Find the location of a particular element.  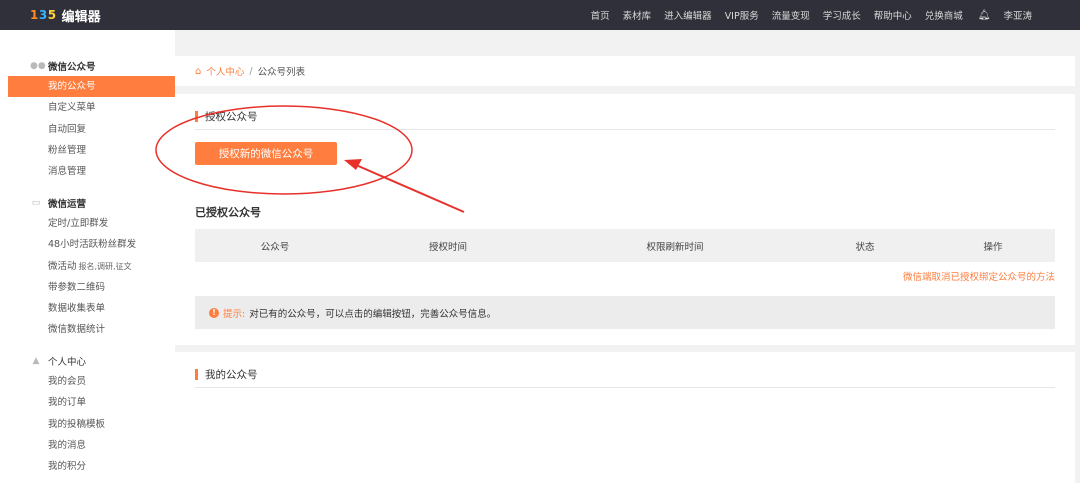

sidebar-group-header: ▲ 个人中心 is located at coordinates (87, 361).